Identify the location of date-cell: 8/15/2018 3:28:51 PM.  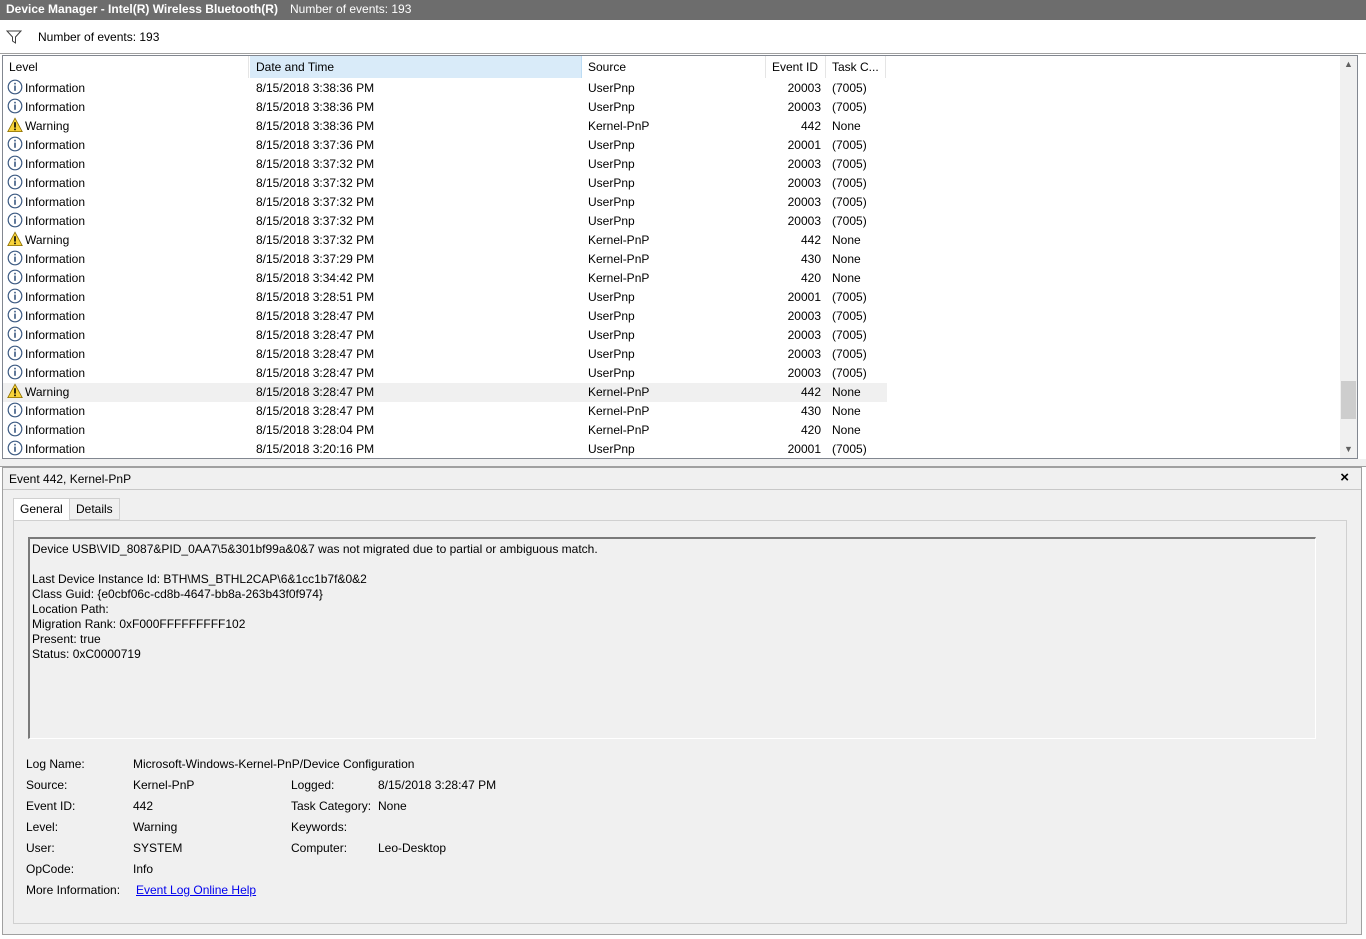
(416, 297).